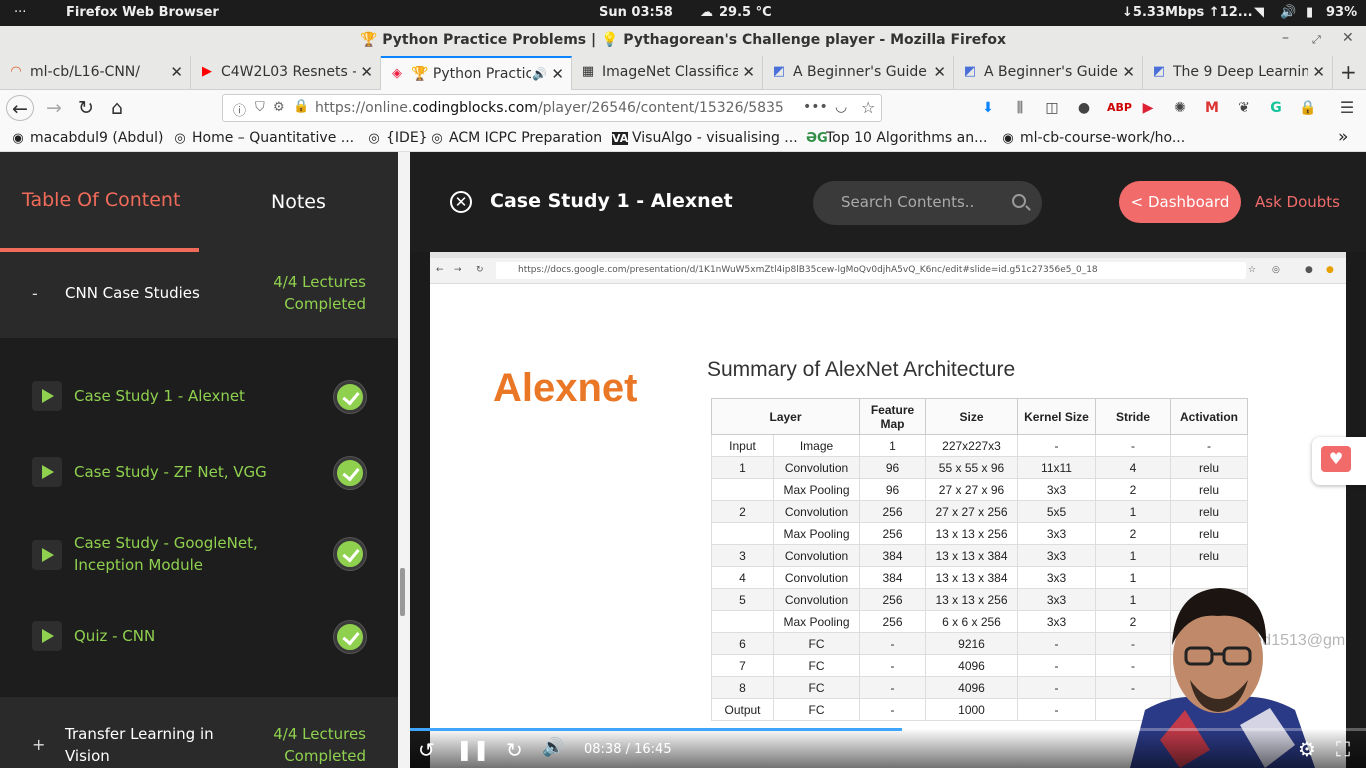 This screenshot has width=1366, height=768. Describe the element at coordinates (1308, 108) in the screenshot. I see `lock-extension-icon: 🔒` at that location.